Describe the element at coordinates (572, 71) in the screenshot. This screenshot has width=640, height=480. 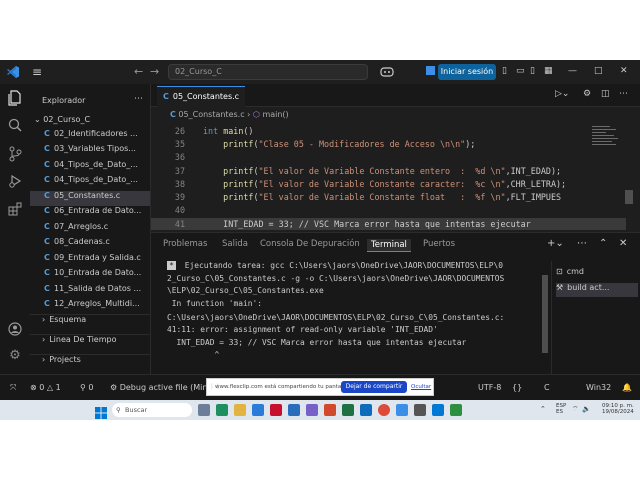
I see `minimize-icon: —` at that location.